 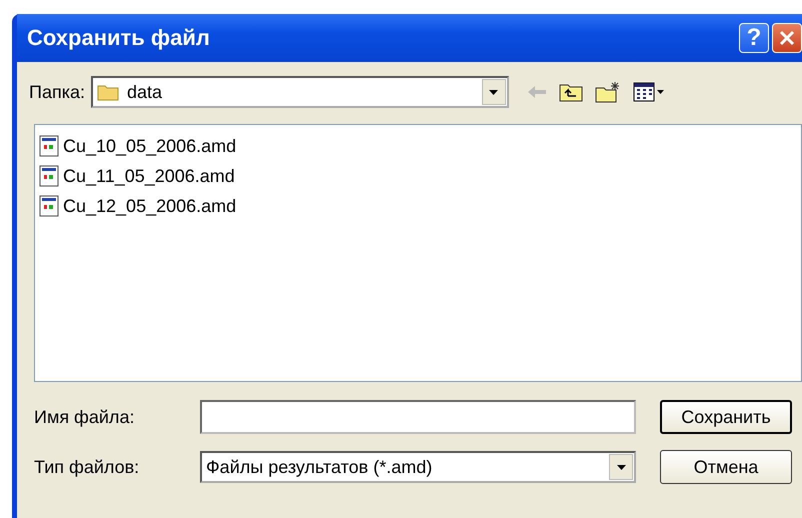 What do you see at coordinates (107, 92) in the screenshot?
I see `folder-icon` at bounding box center [107, 92].